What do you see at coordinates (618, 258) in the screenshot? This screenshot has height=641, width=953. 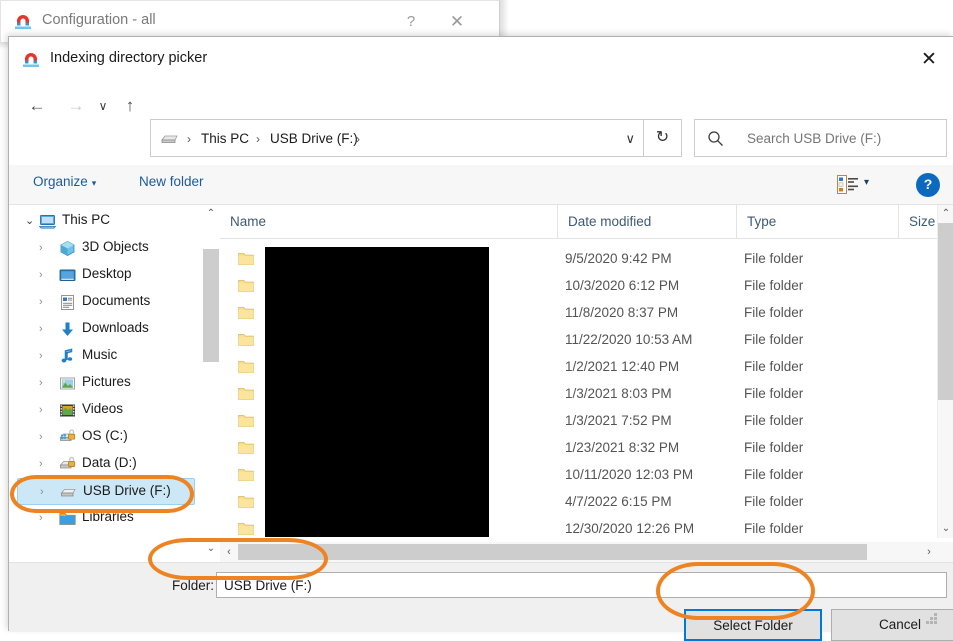 I see `cell-date-modified: 9/5/2020 9:42 PM` at bounding box center [618, 258].